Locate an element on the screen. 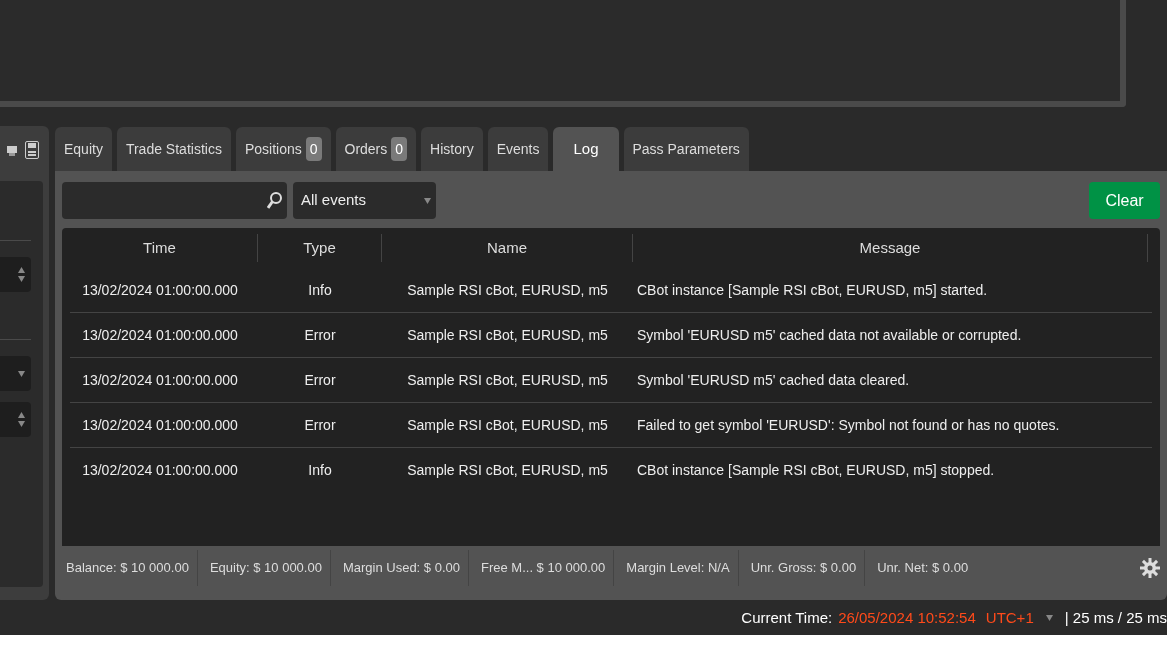  tab: Pass Parameters is located at coordinates (686, 149).